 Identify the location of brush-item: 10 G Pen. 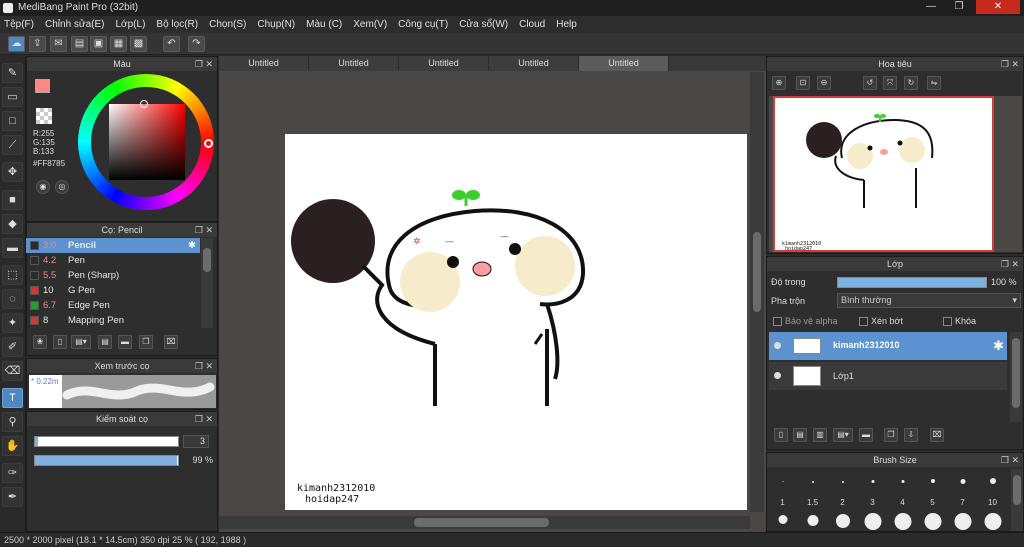
(113, 290).